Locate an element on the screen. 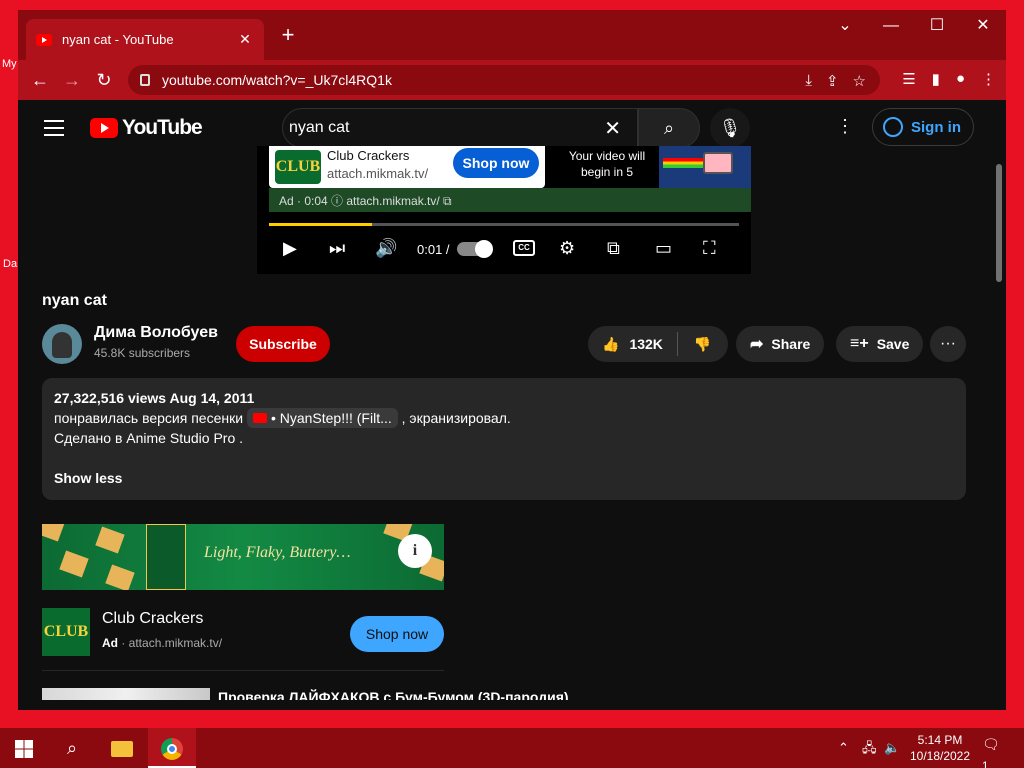 The width and height of the screenshot is (1024, 768). clear-search-icon: ✕ is located at coordinates (612, 128).